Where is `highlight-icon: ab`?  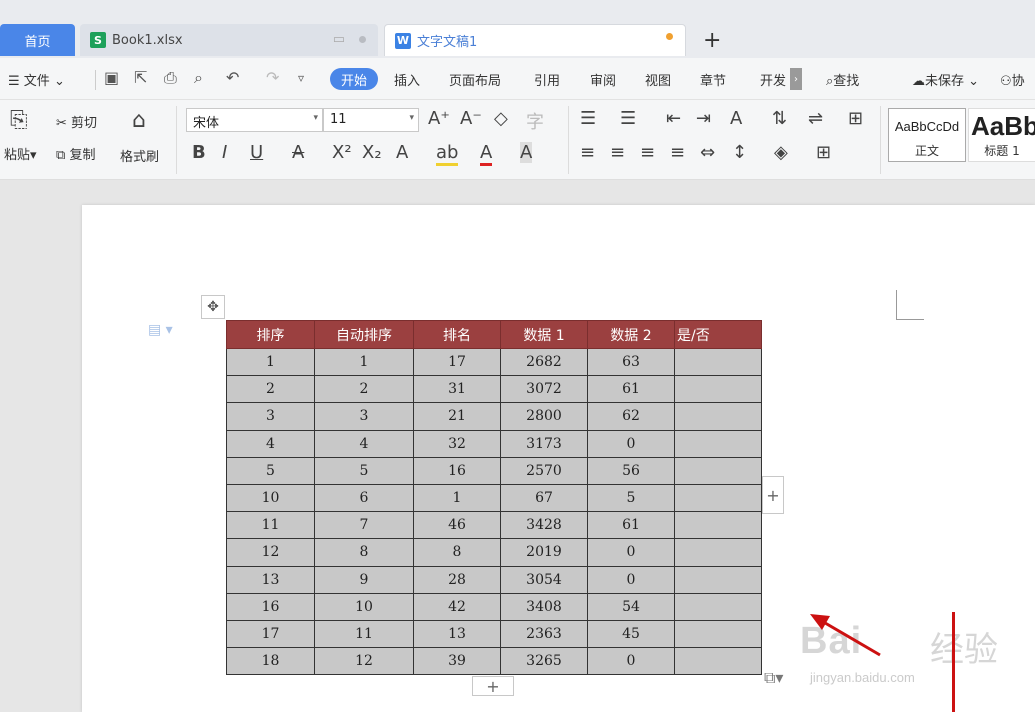 highlight-icon: ab is located at coordinates (447, 154).